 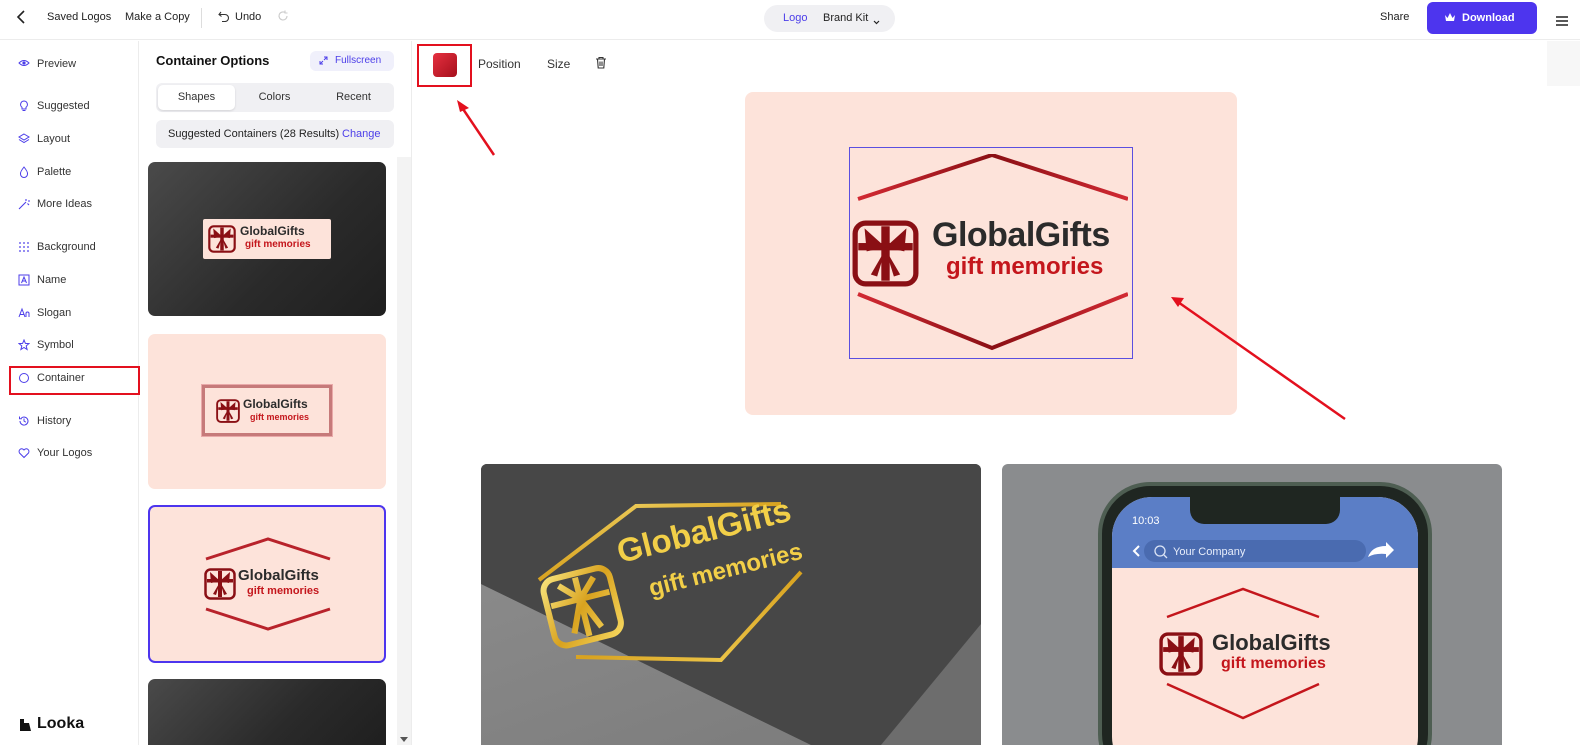 I want to click on position-button: Position, so click(x=499, y=64).